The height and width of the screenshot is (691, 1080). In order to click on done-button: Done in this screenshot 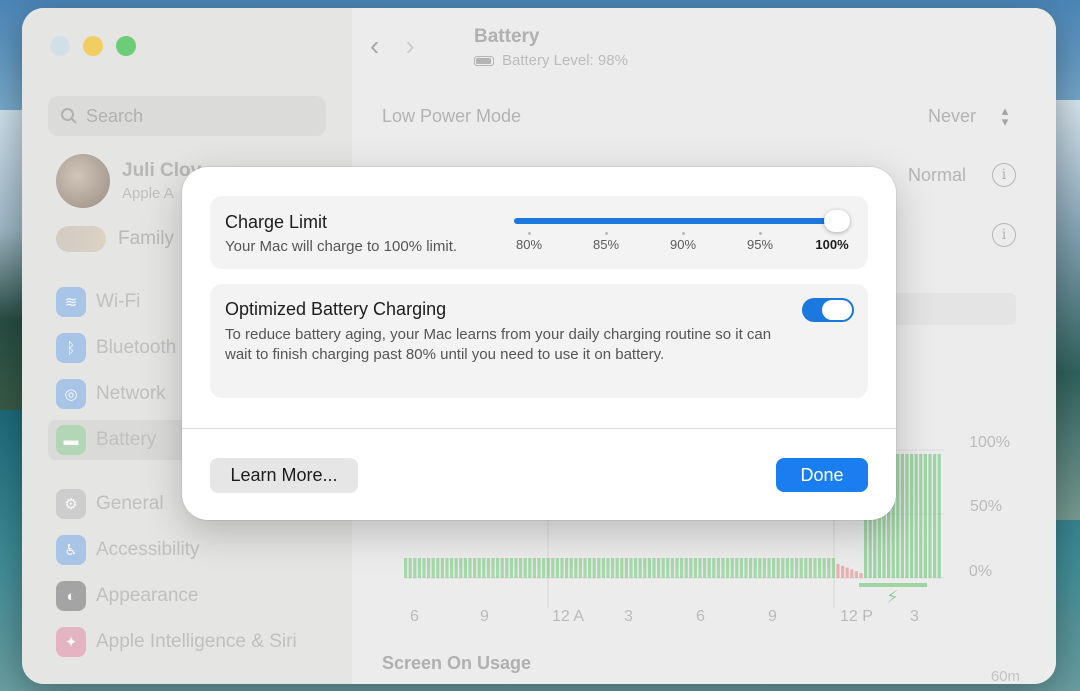, I will do `click(822, 475)`.